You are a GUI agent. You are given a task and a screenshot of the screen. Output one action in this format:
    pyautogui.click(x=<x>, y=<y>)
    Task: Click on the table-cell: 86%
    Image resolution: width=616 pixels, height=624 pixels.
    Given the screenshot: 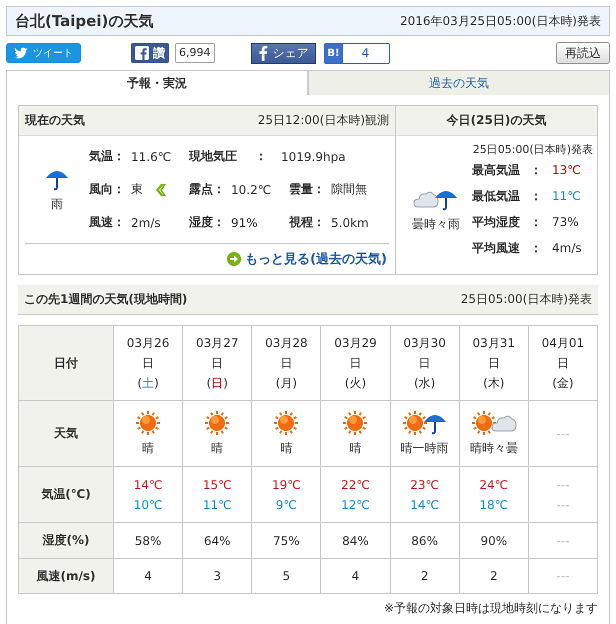 What is the action you would take?
    pyautogui.click(x=425, y=540)
    